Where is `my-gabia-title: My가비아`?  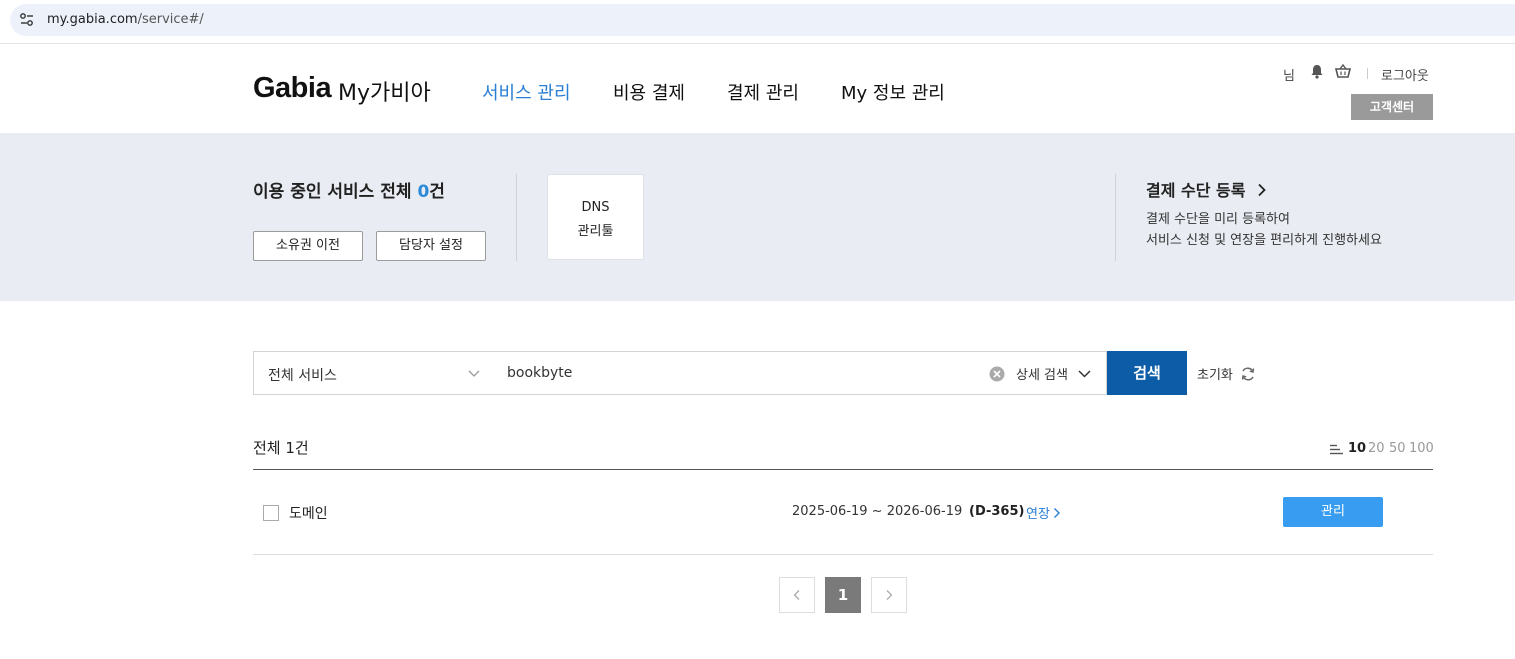 my-gabia-title: My가비아 is located at coordinates (384, 91).